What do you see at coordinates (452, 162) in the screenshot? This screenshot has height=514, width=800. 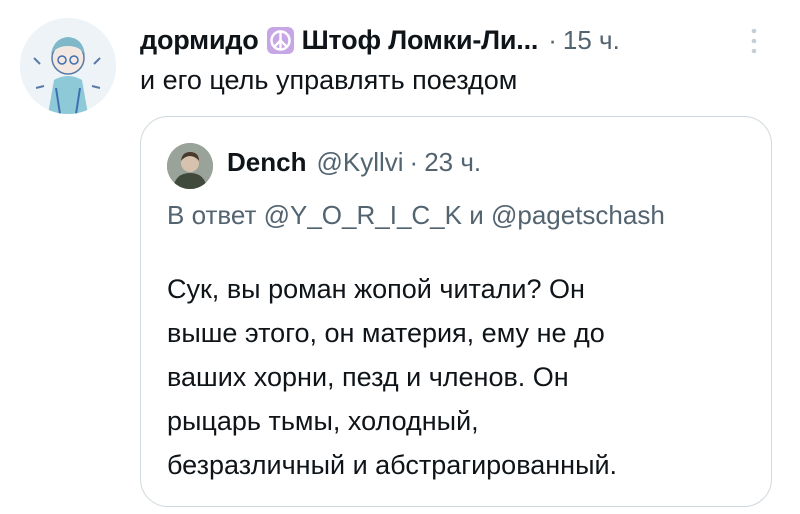 I see `quote-time: 23 ч.` at bounding box center [452, 162].